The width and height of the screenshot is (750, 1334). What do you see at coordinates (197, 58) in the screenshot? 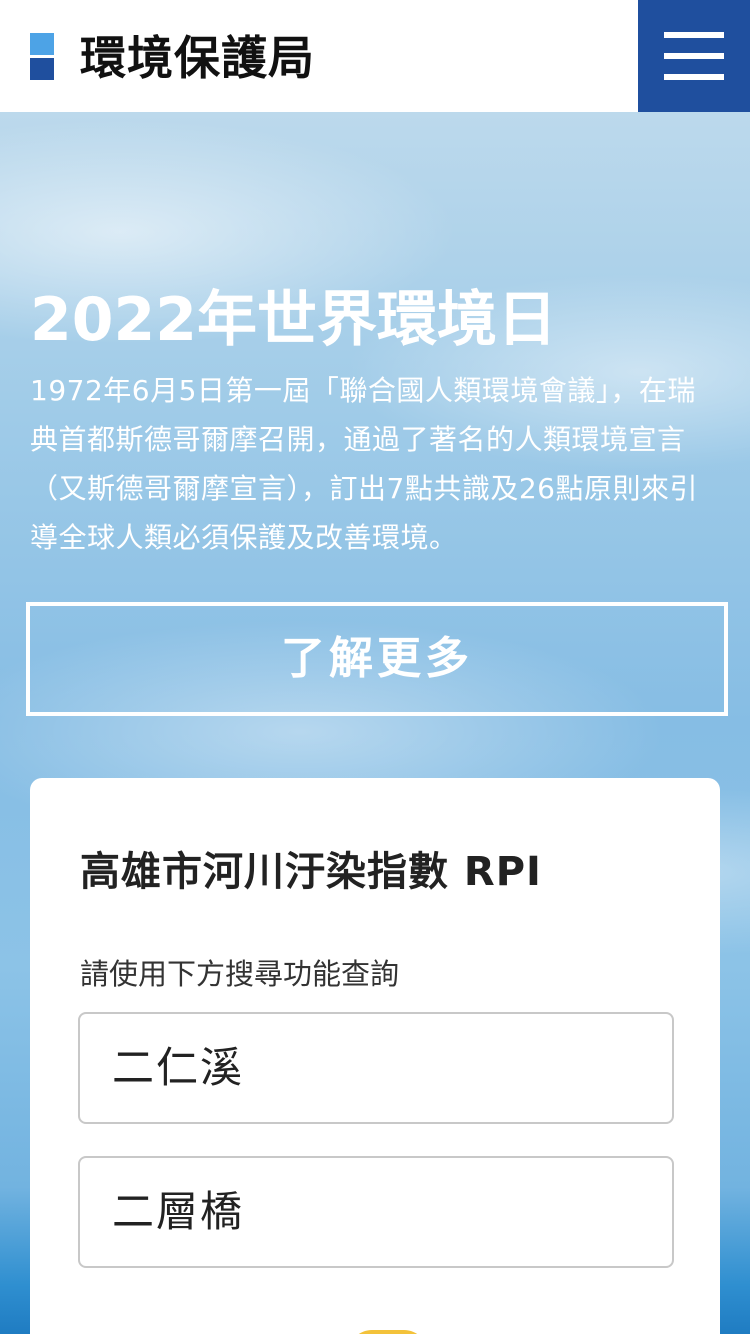
I see `brand-name: 環境保護局` at bounding box center [197, 58].